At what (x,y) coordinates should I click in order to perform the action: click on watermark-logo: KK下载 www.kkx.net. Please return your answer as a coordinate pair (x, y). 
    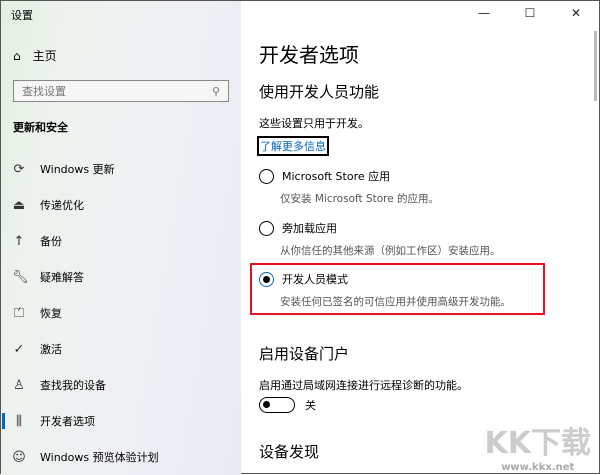
    Looking at the image, I should click on (538, 449).